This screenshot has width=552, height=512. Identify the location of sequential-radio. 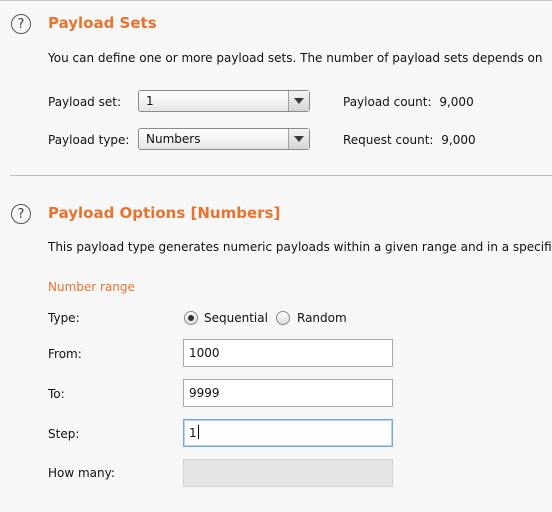
(191, 318).